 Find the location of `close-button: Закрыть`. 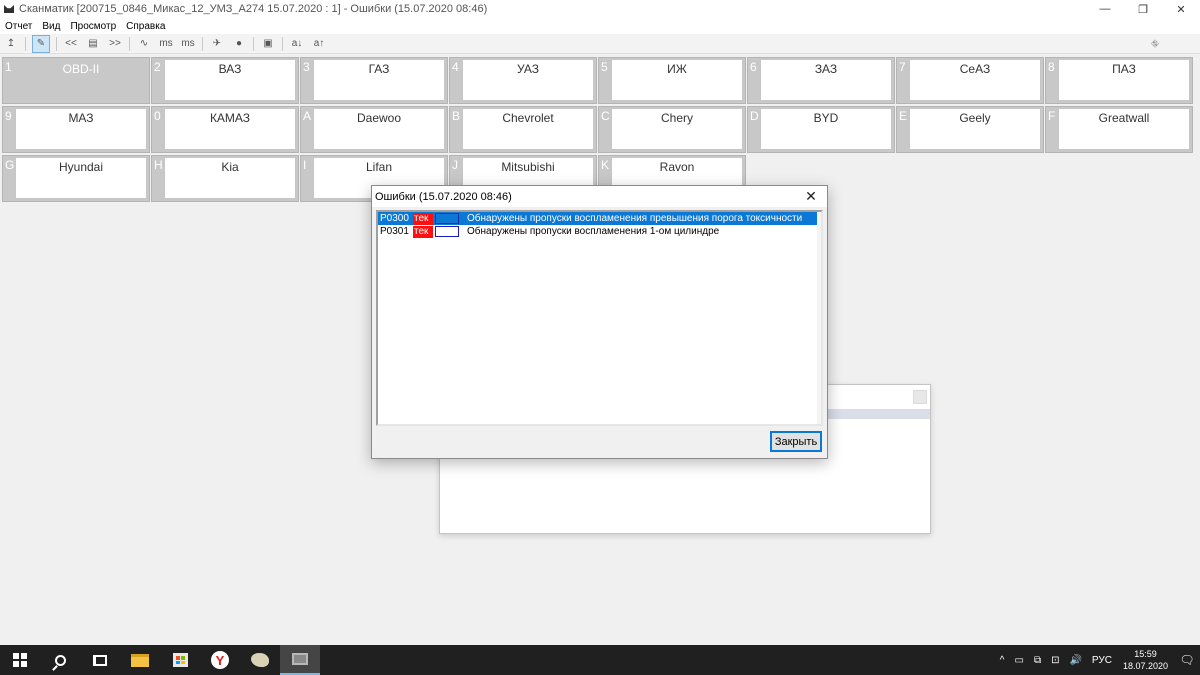

close-button: Закрыть is located at coordinates (796, 441).